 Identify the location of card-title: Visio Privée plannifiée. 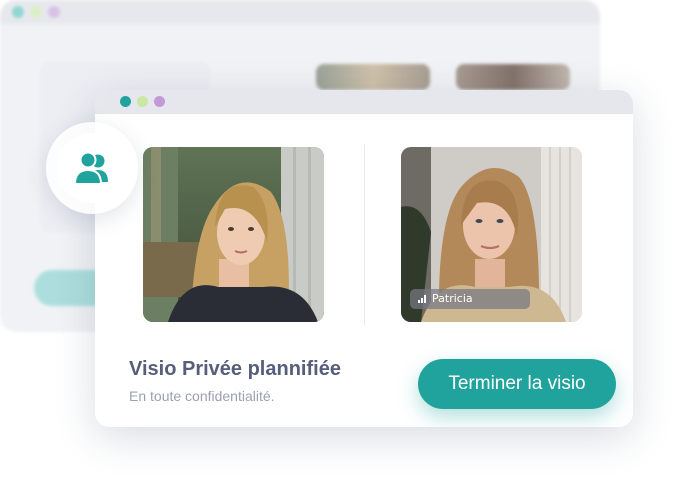
(235, 369).